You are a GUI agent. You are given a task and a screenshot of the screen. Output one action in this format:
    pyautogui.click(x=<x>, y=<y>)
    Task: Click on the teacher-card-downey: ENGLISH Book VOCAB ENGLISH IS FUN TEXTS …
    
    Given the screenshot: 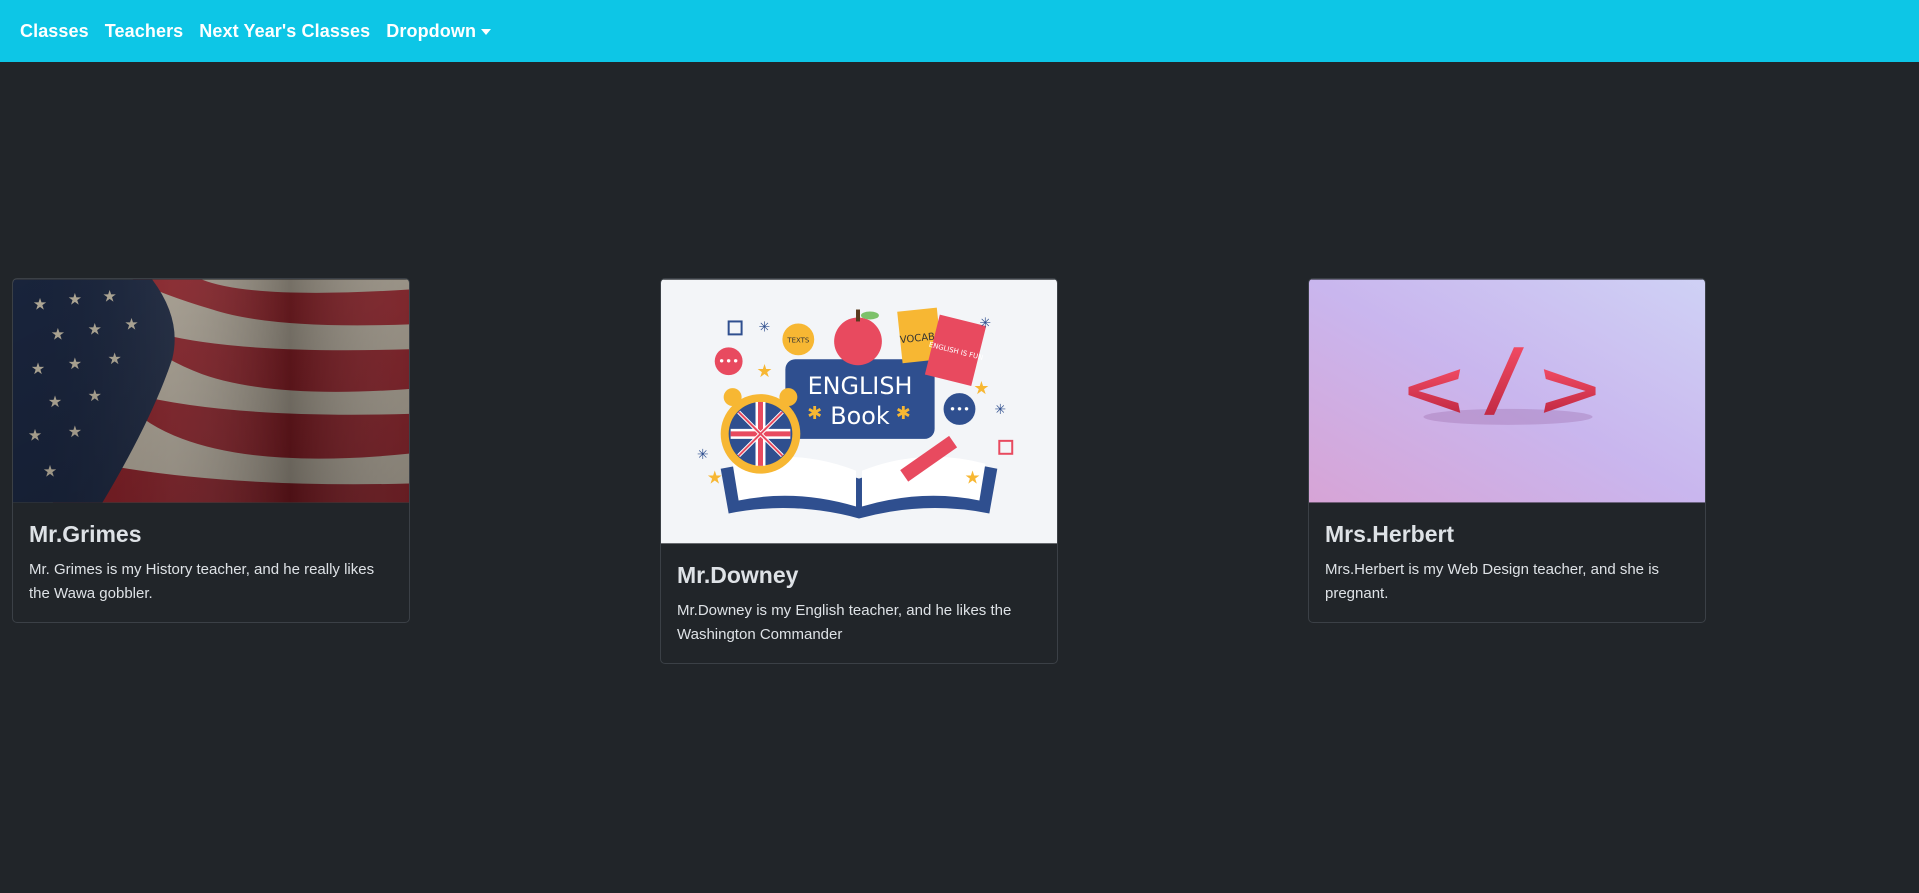 What is the action you would take?
    pyautogui.click(x=859, y=471)
    